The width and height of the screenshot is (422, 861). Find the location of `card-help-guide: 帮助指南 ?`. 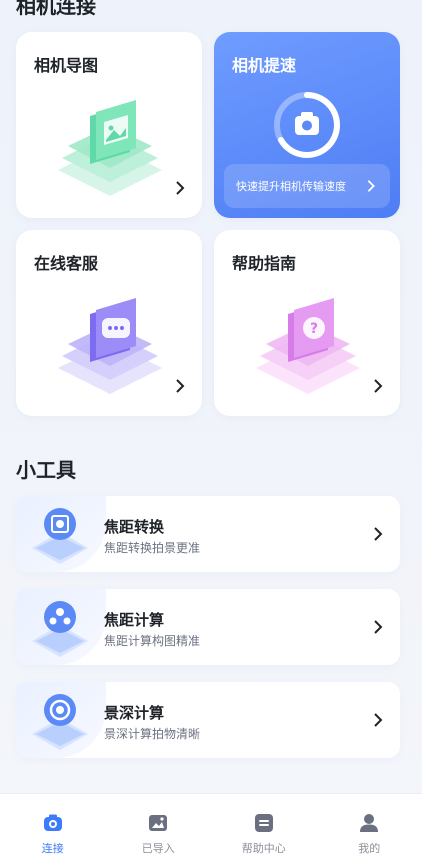

card-help-guide: 帮助指南 ? is located at coordinates (307, 323).